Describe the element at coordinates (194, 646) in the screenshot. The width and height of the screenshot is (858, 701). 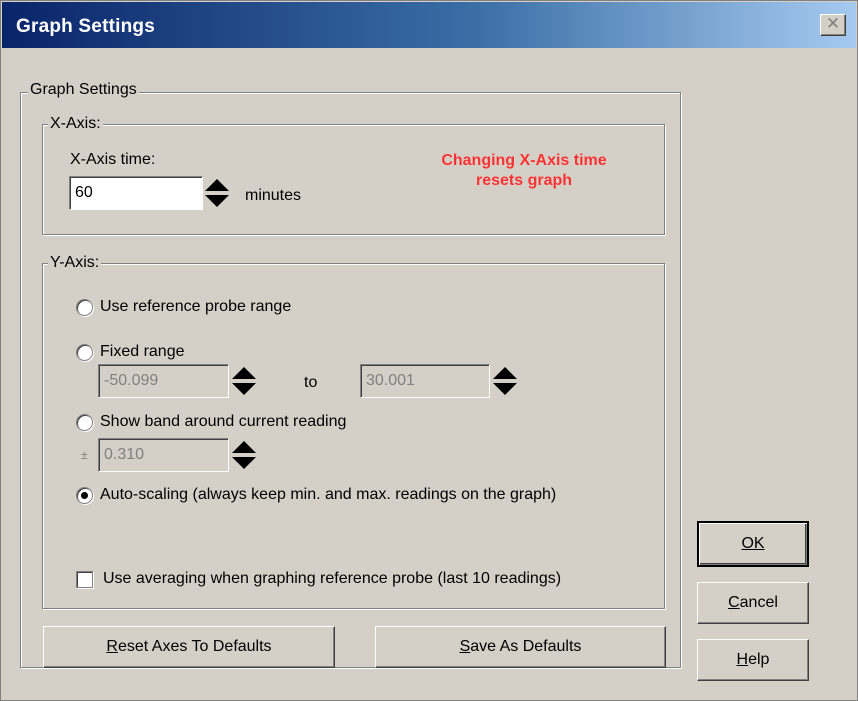
I see `reset-label-rest: eset Axes To Defaults` at that location.